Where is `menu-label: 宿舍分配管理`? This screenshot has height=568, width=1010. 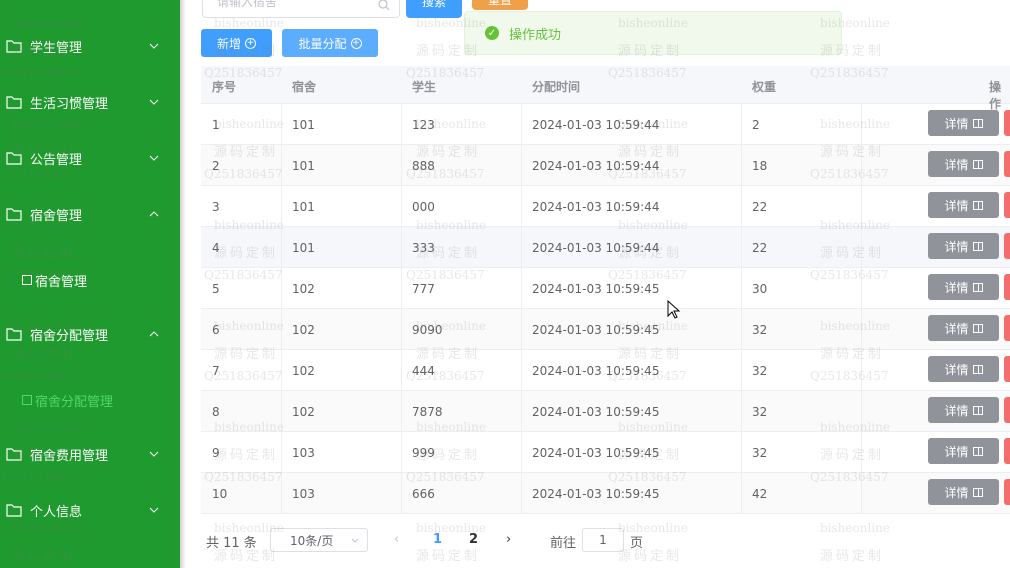 menu-label: 宿舍分配管理 is located at coordinates (69, 336).